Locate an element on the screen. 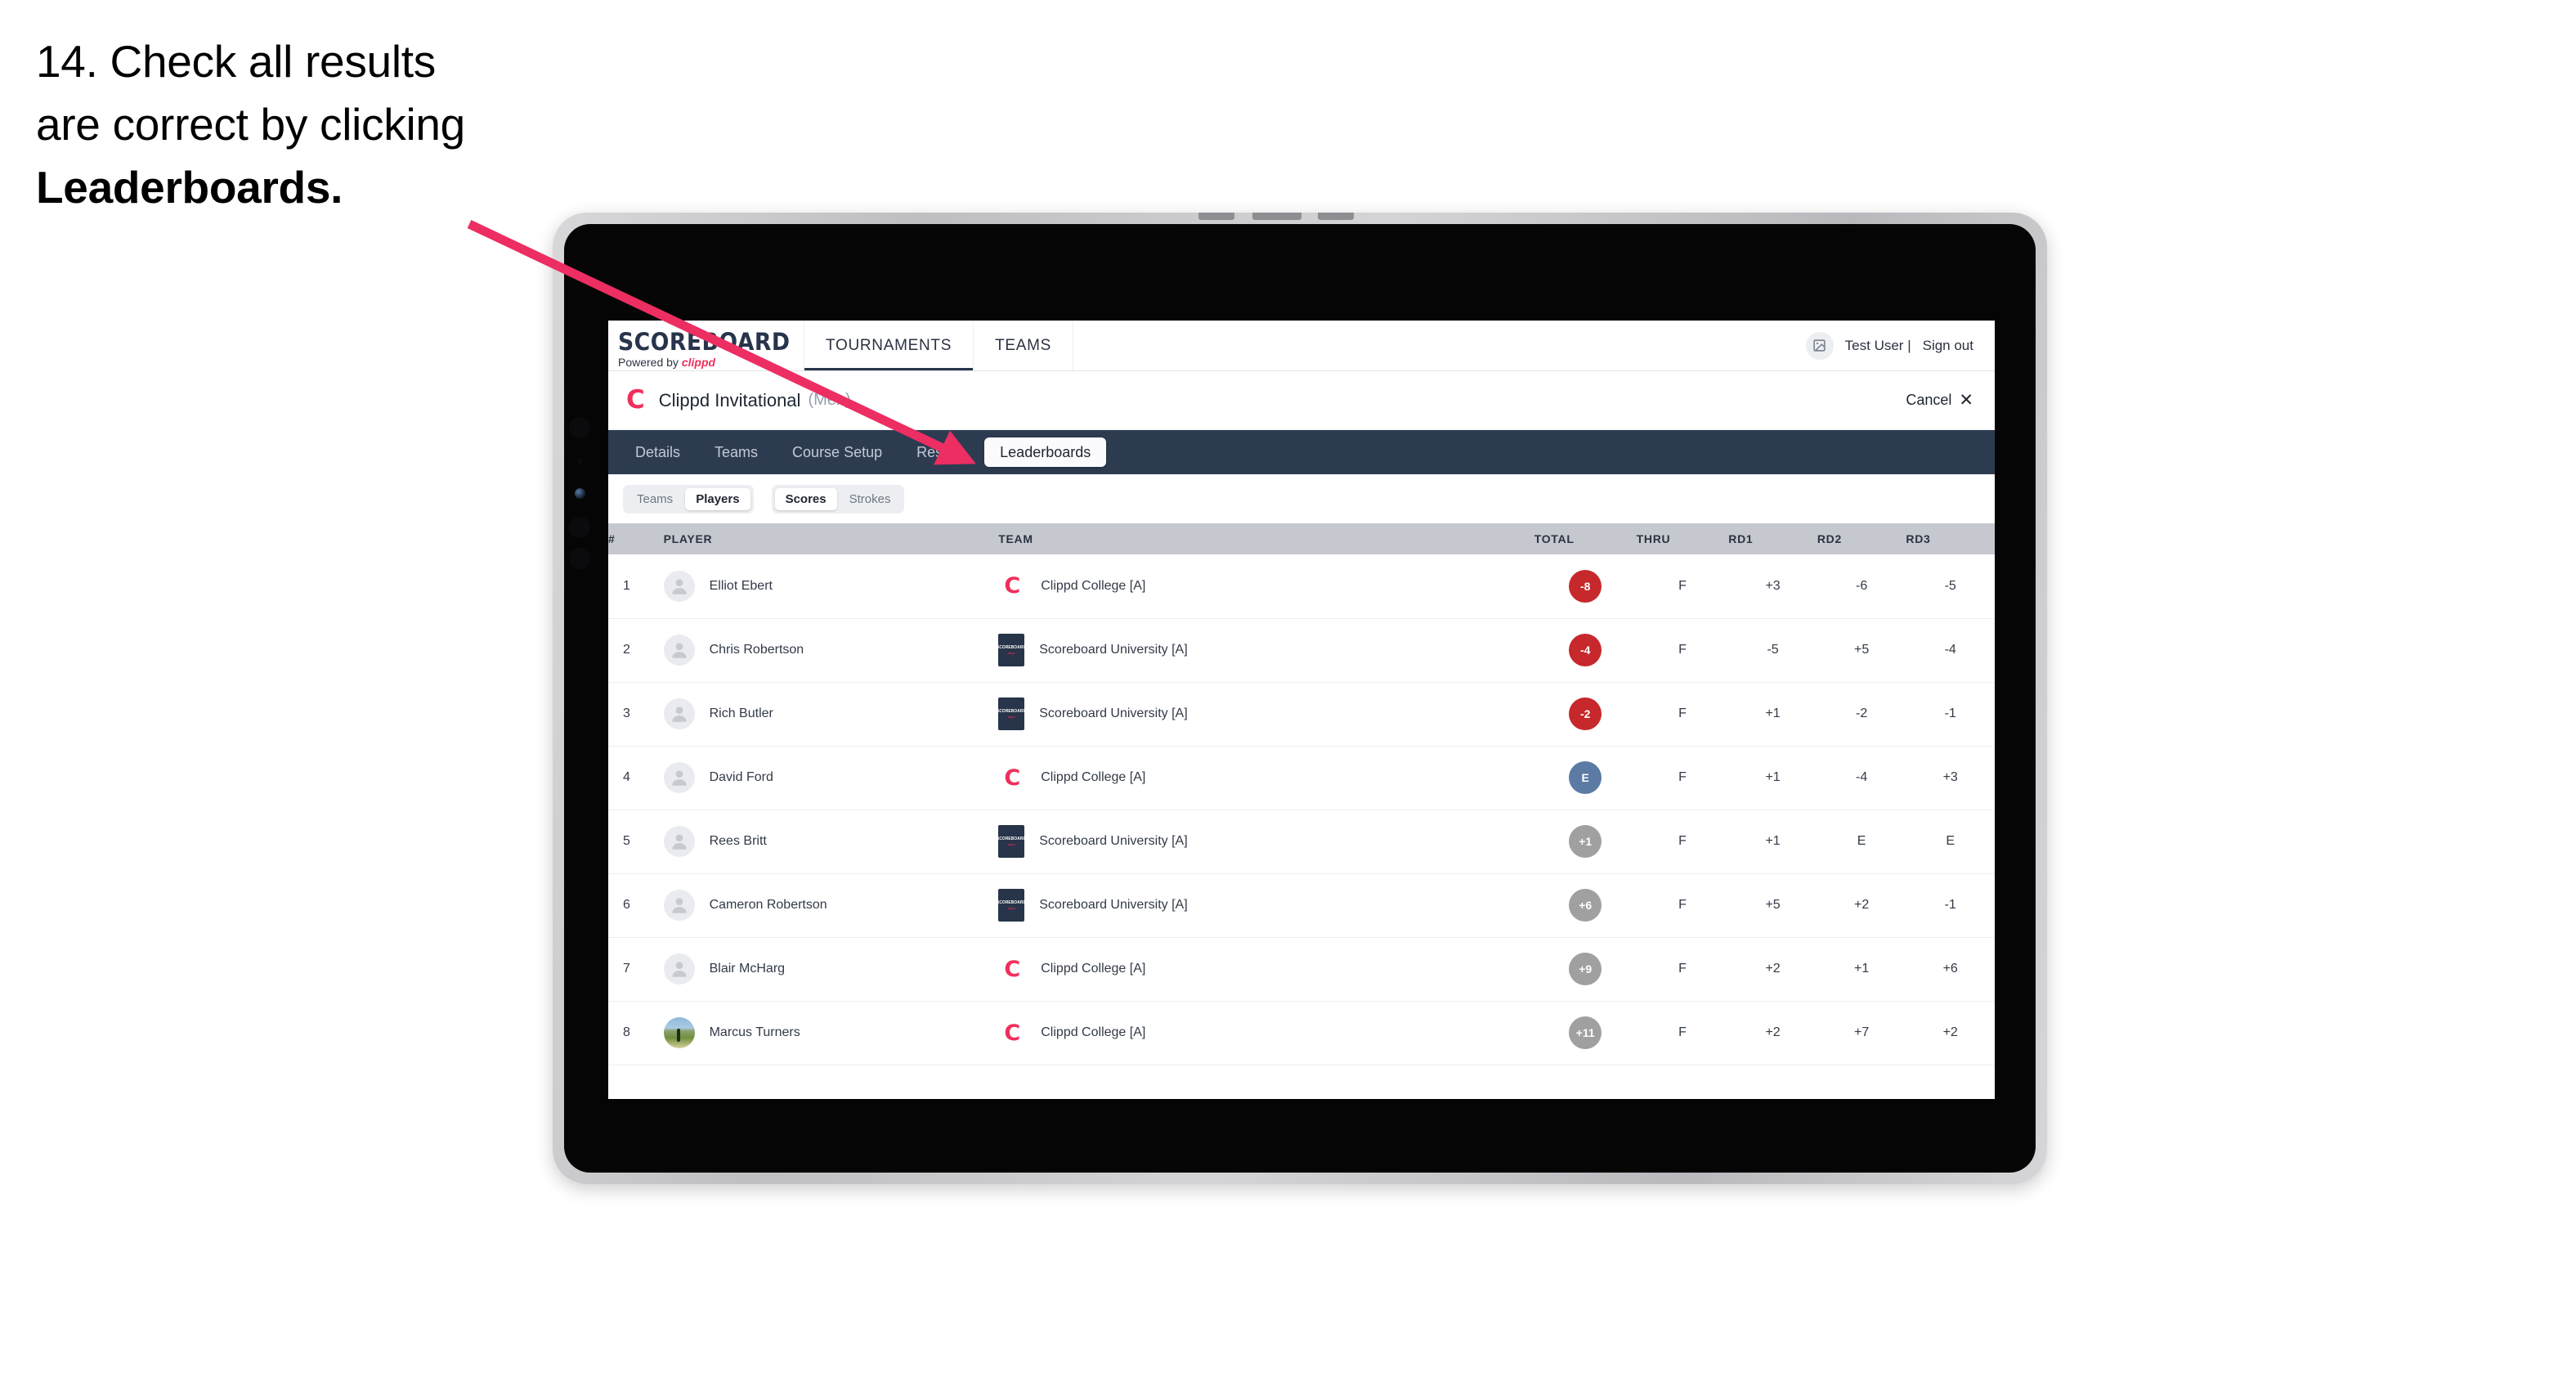 Image resolution: width=2576 pixels, height=1386 pixels. player-cell: Cameron Robertson is located at coordinates (831, 905).